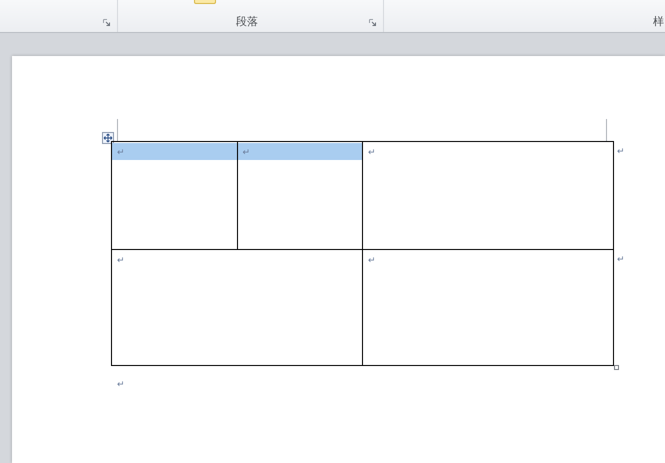  What do you see at coordinates (616, 367) in the screenshot?
I see `table-resize-handle-icon` at bounding box center [616, 367].